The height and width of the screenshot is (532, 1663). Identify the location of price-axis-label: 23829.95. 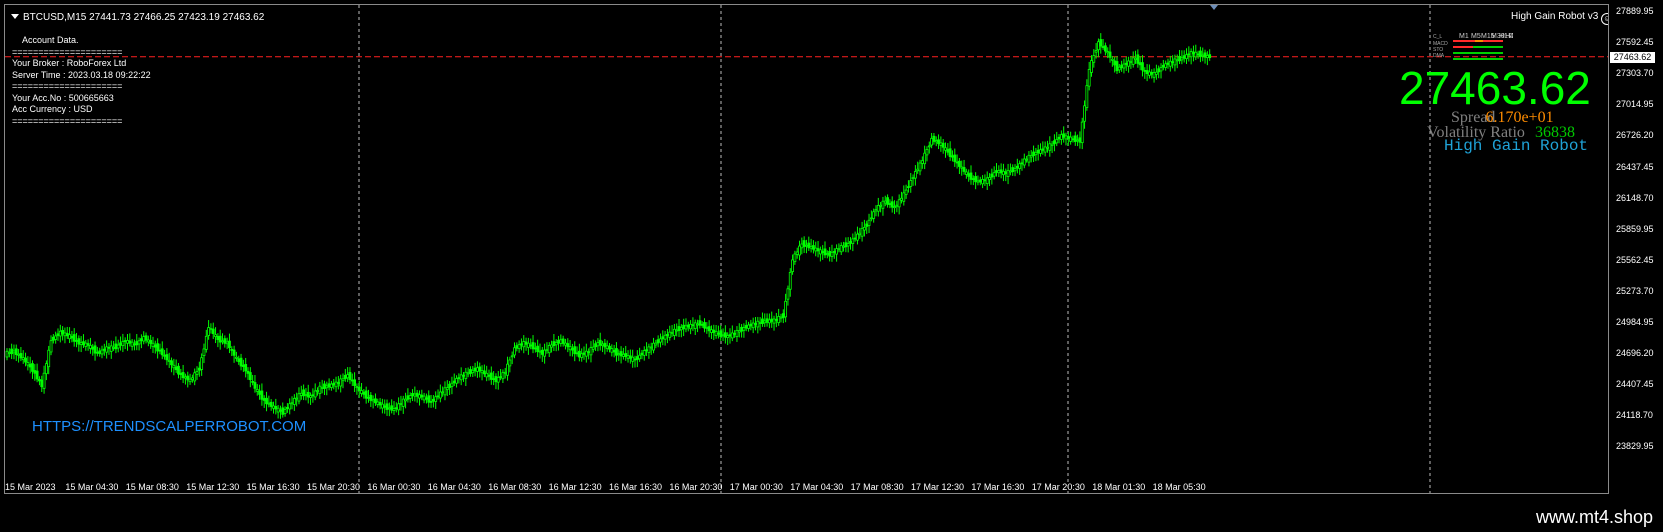
(1635, 446).